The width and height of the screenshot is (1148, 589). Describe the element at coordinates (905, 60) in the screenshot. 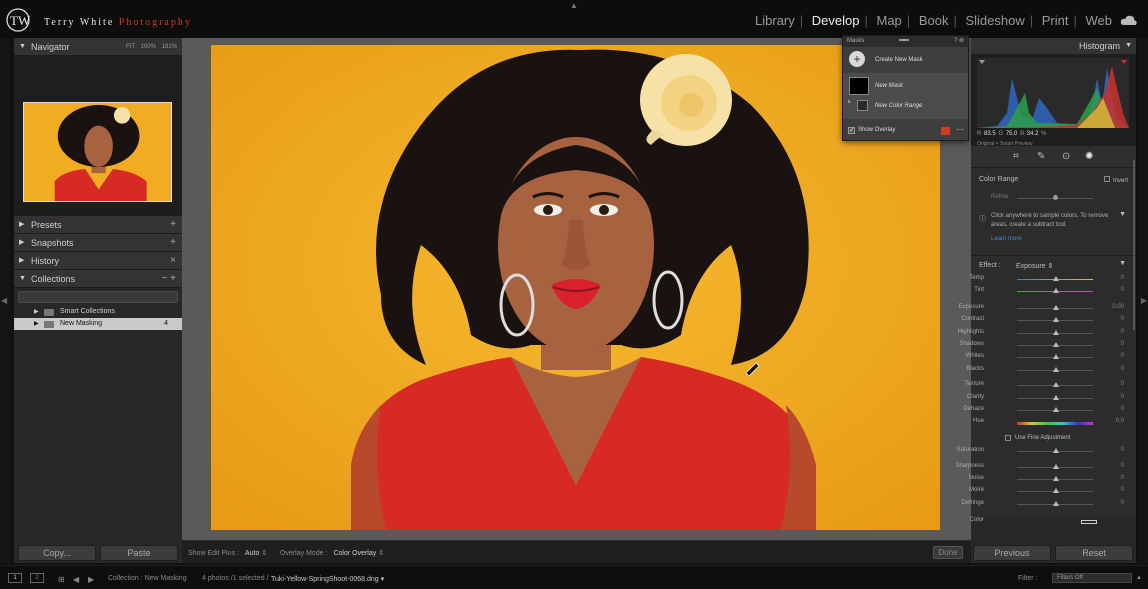

I see `create-new-mask-button: + Create New Mask` at that location.